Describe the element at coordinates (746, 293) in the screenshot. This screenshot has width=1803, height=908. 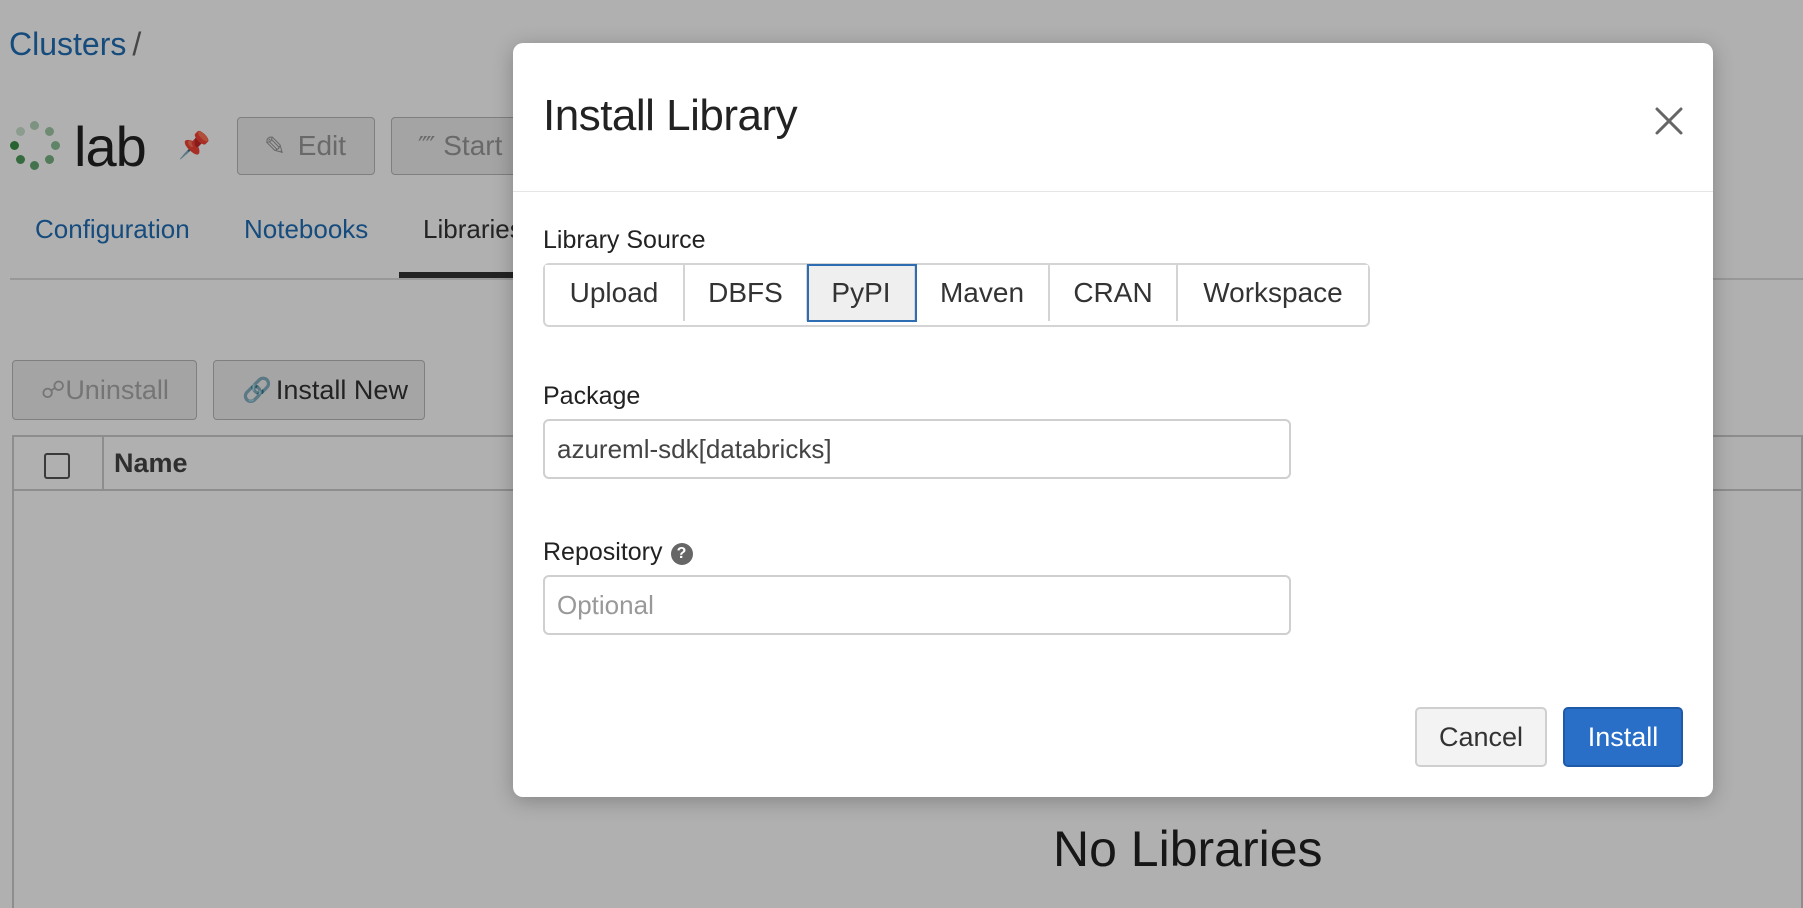
I see `source-option-dbfs: DBFS` at that location.